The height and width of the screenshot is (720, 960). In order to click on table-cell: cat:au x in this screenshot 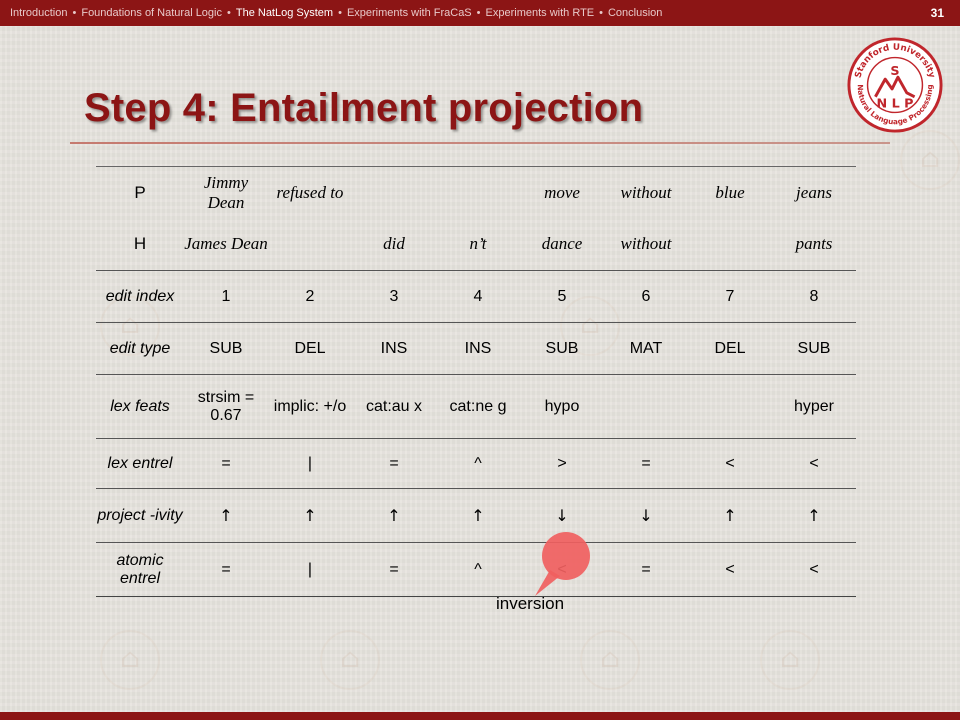, I will do `click(394, 406)`.